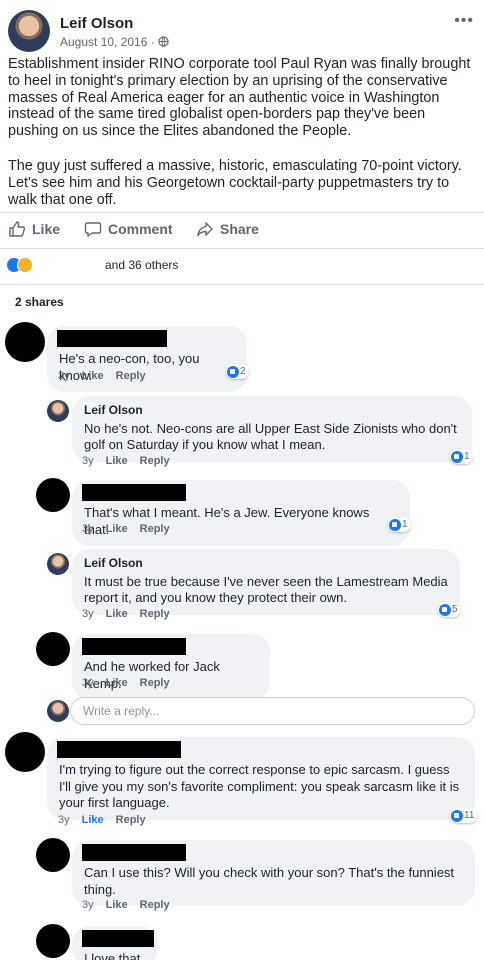 This screenshot has width=484, height=960. What do you see at coordinates (109, 42) in the screenshot?
I see `post-date: August 10, 2016 ·` at bounding box center [109, 42].